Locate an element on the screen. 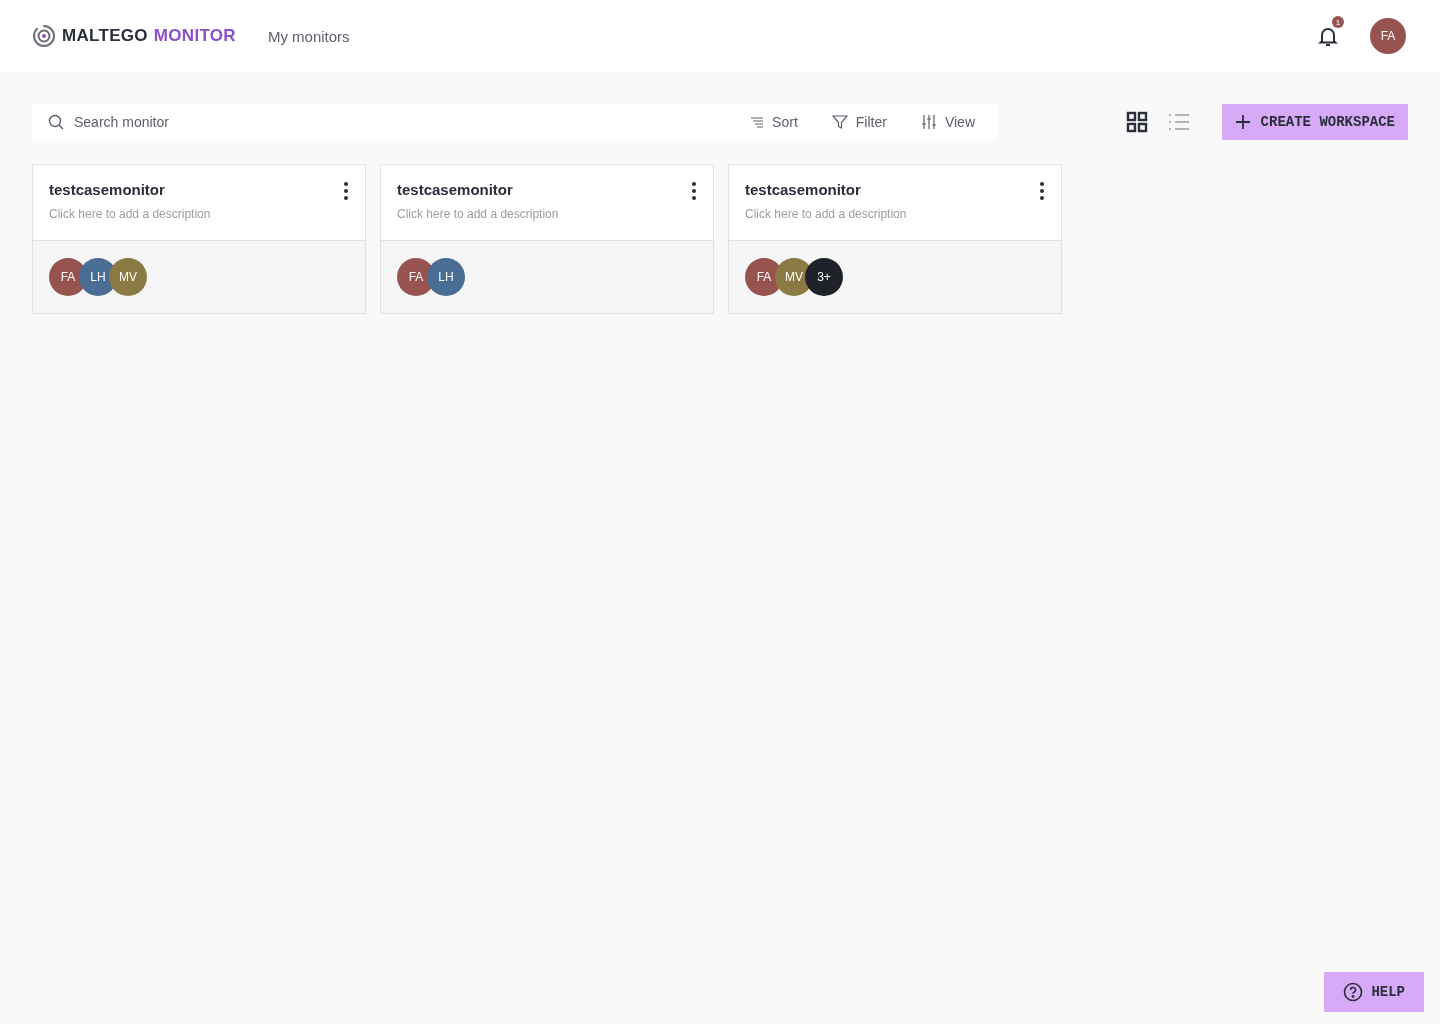  member-avatar: 3+ is located at coordinates (824, 277).